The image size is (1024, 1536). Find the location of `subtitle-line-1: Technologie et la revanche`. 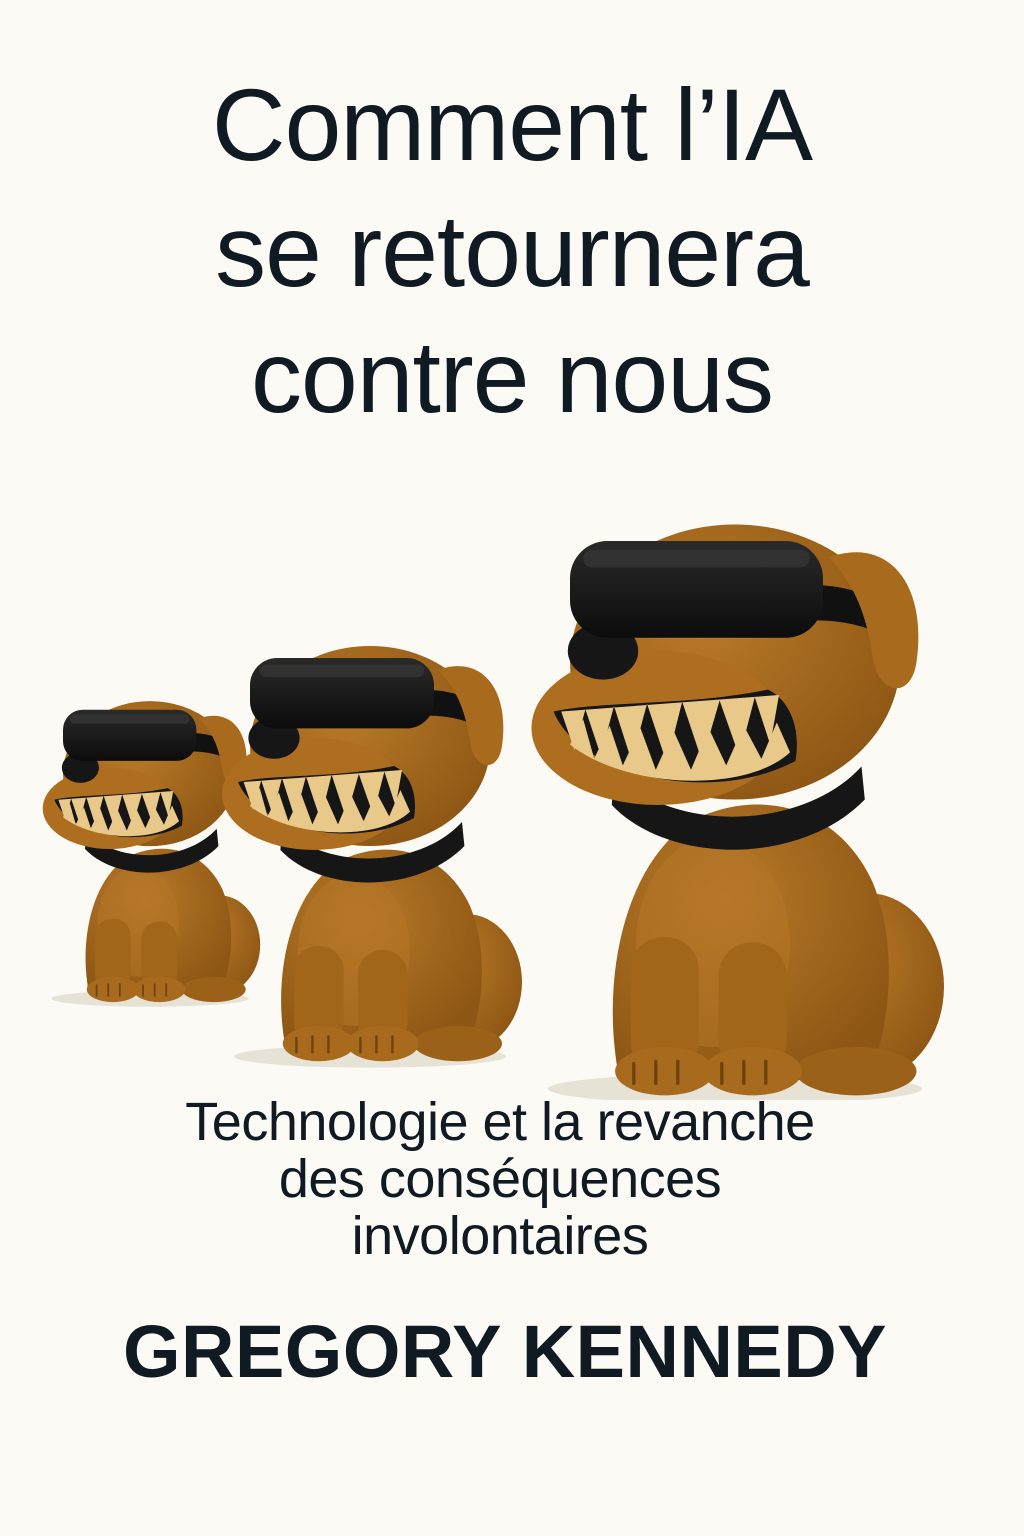

subtitle-line-1: Technologie et la revanche is located at coordinates (500, 1122).